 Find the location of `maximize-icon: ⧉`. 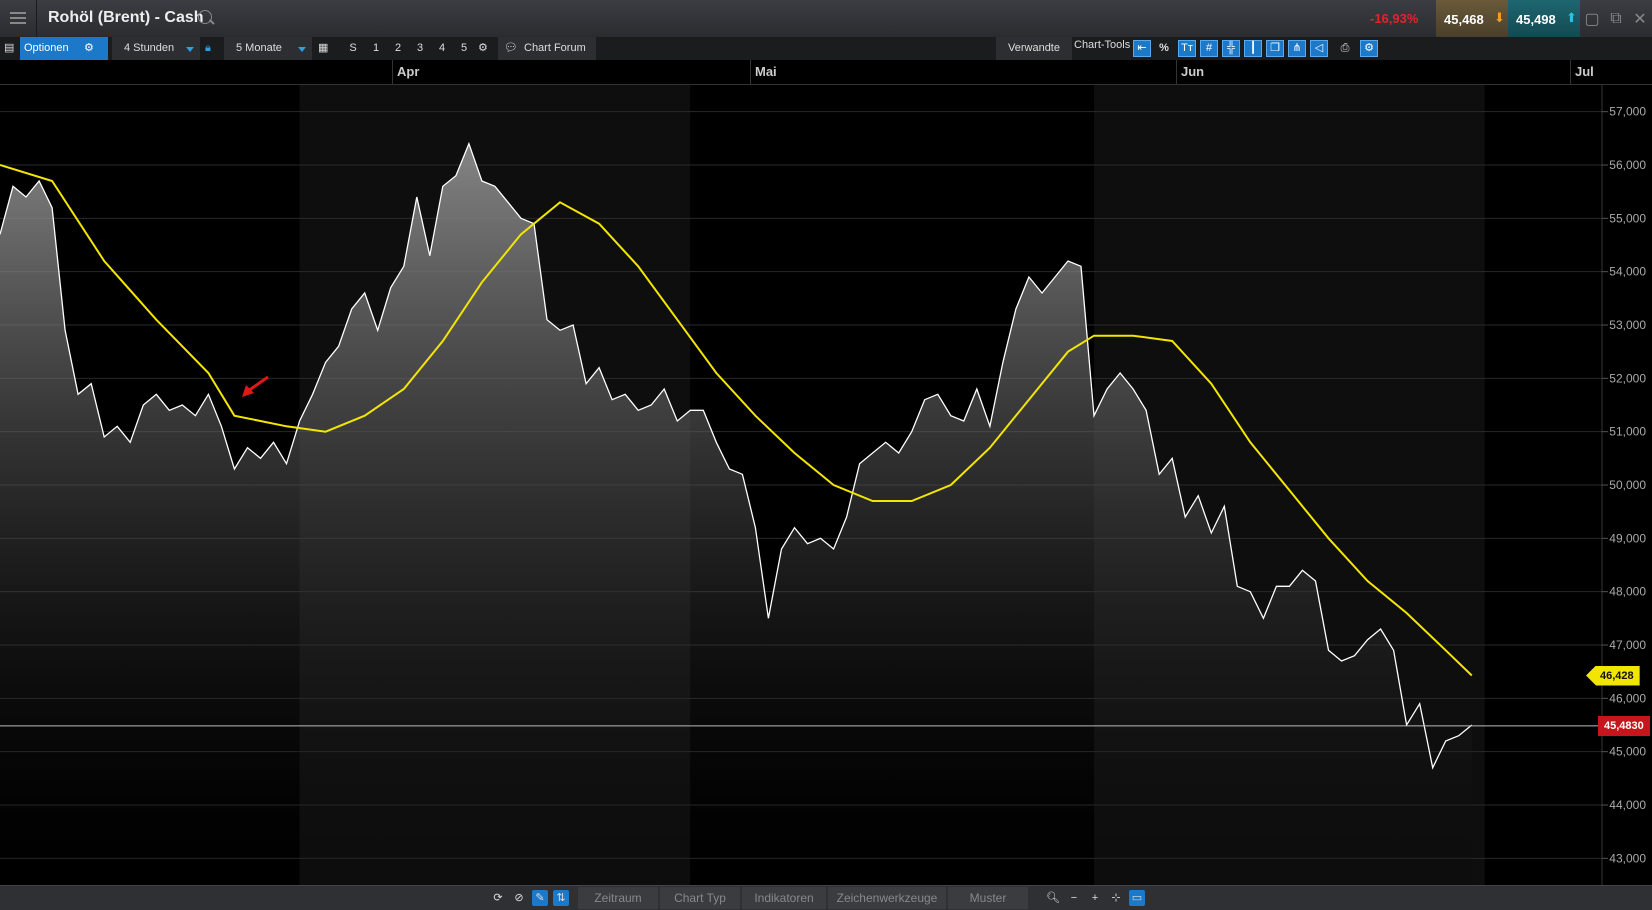

maximize-icon: ⧉ is located at coordinates (1616, 18).